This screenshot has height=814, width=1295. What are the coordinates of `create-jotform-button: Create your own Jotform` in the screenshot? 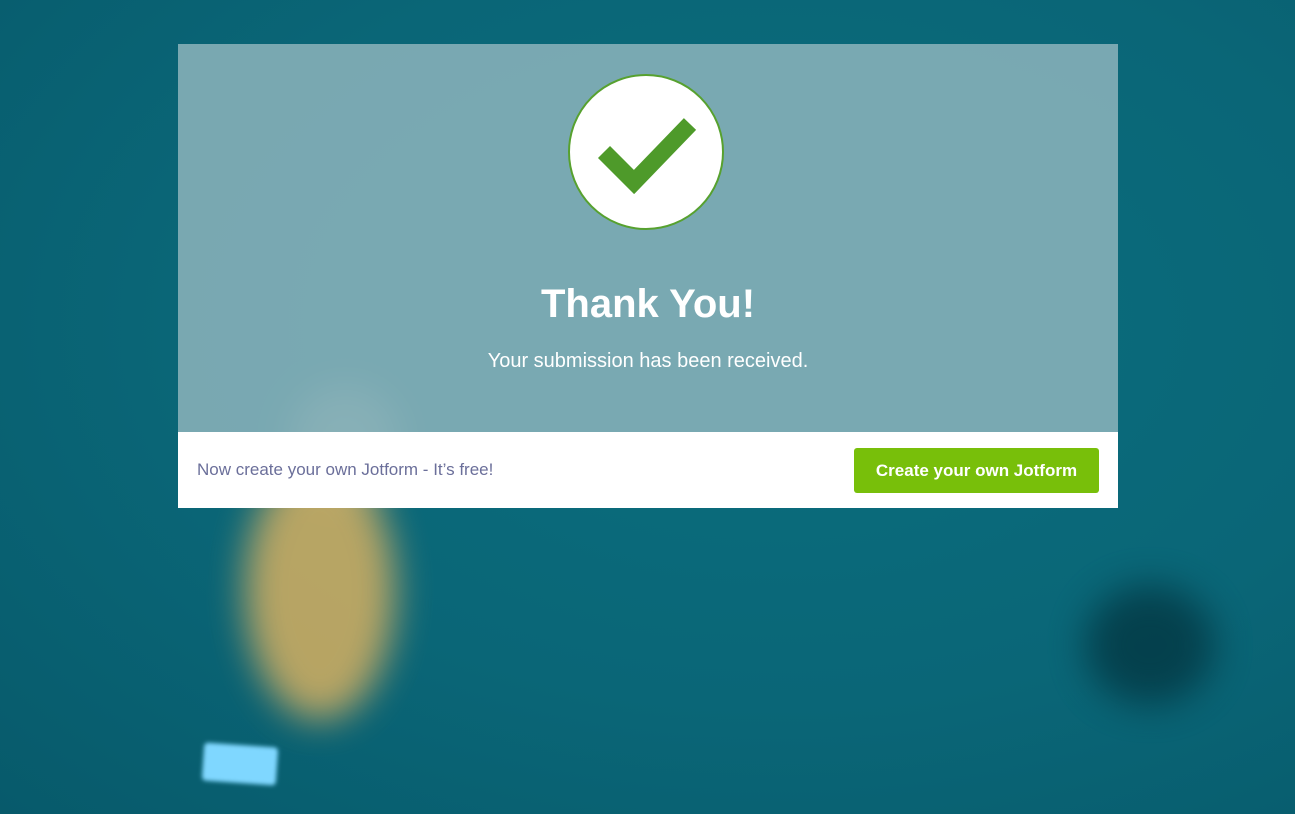 It's located at (976, 470).